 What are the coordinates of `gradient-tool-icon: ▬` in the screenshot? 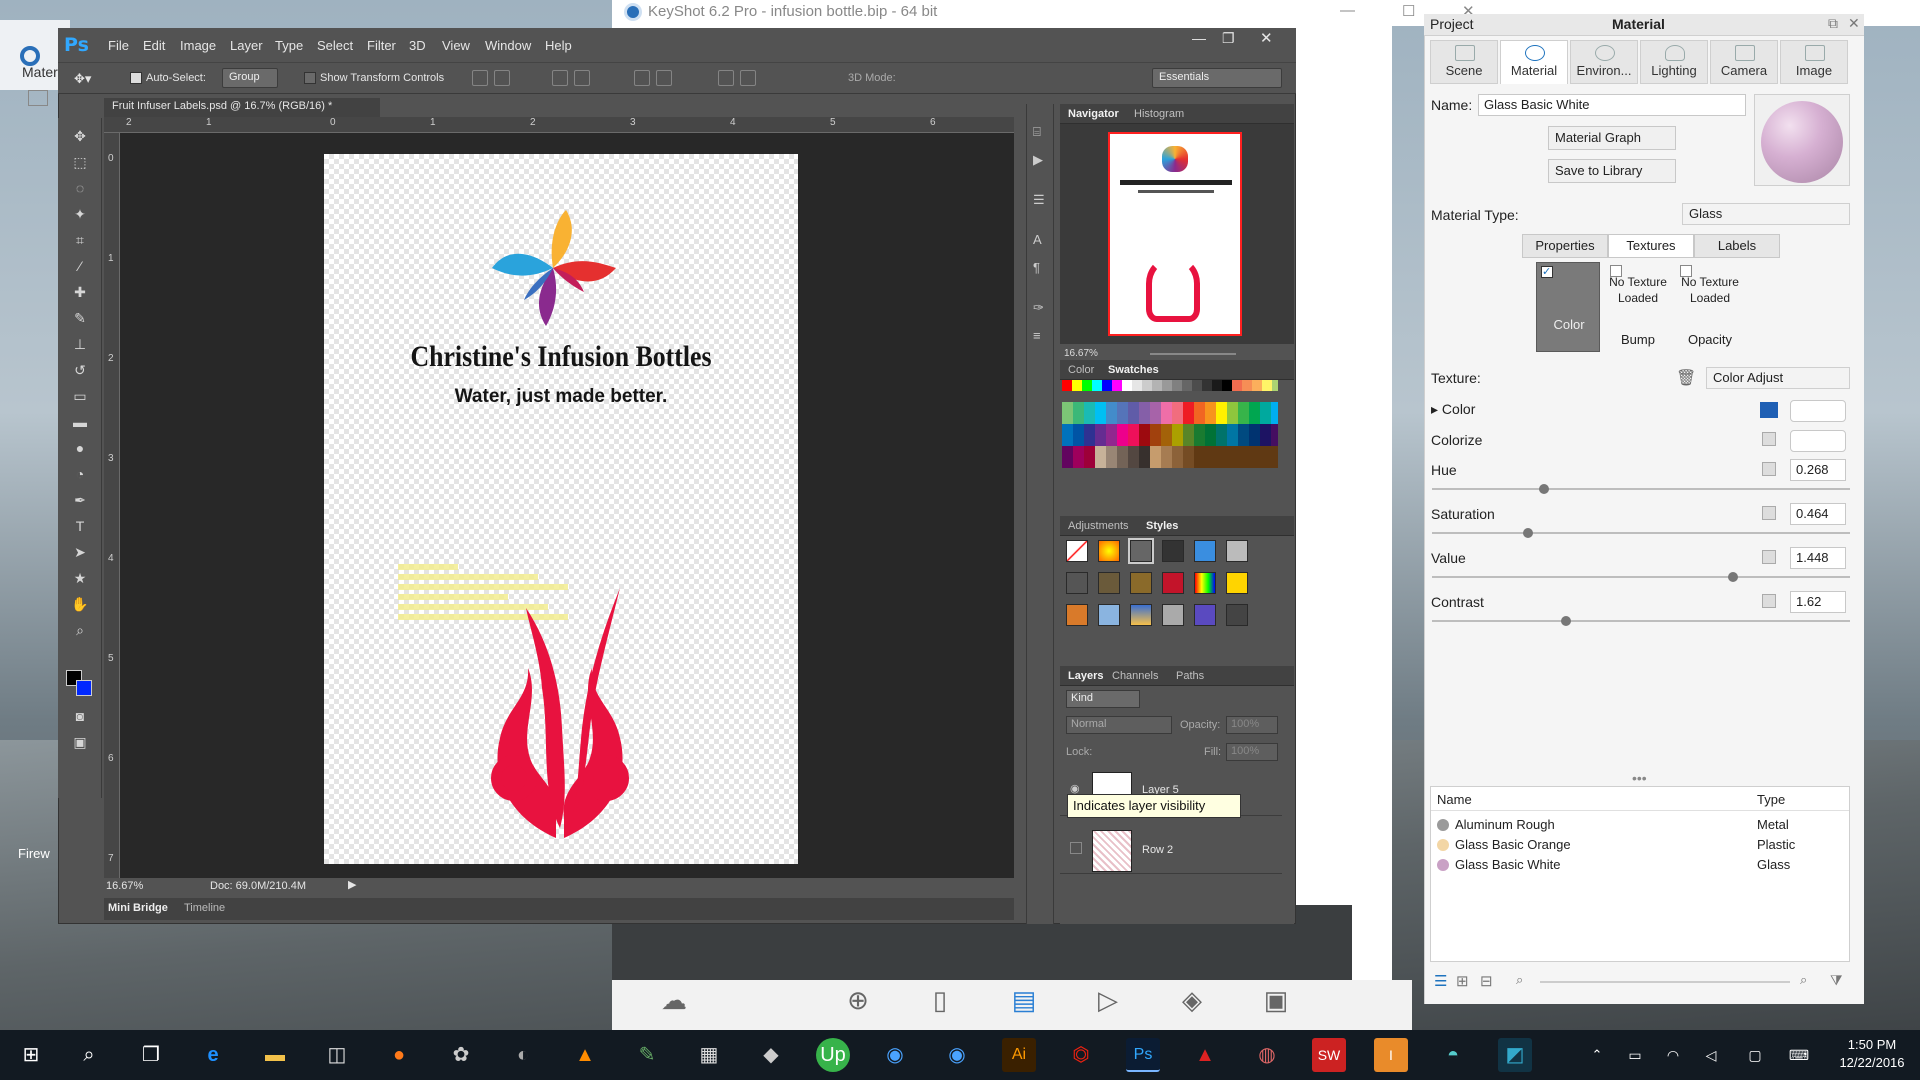 It's located at (80, 422).